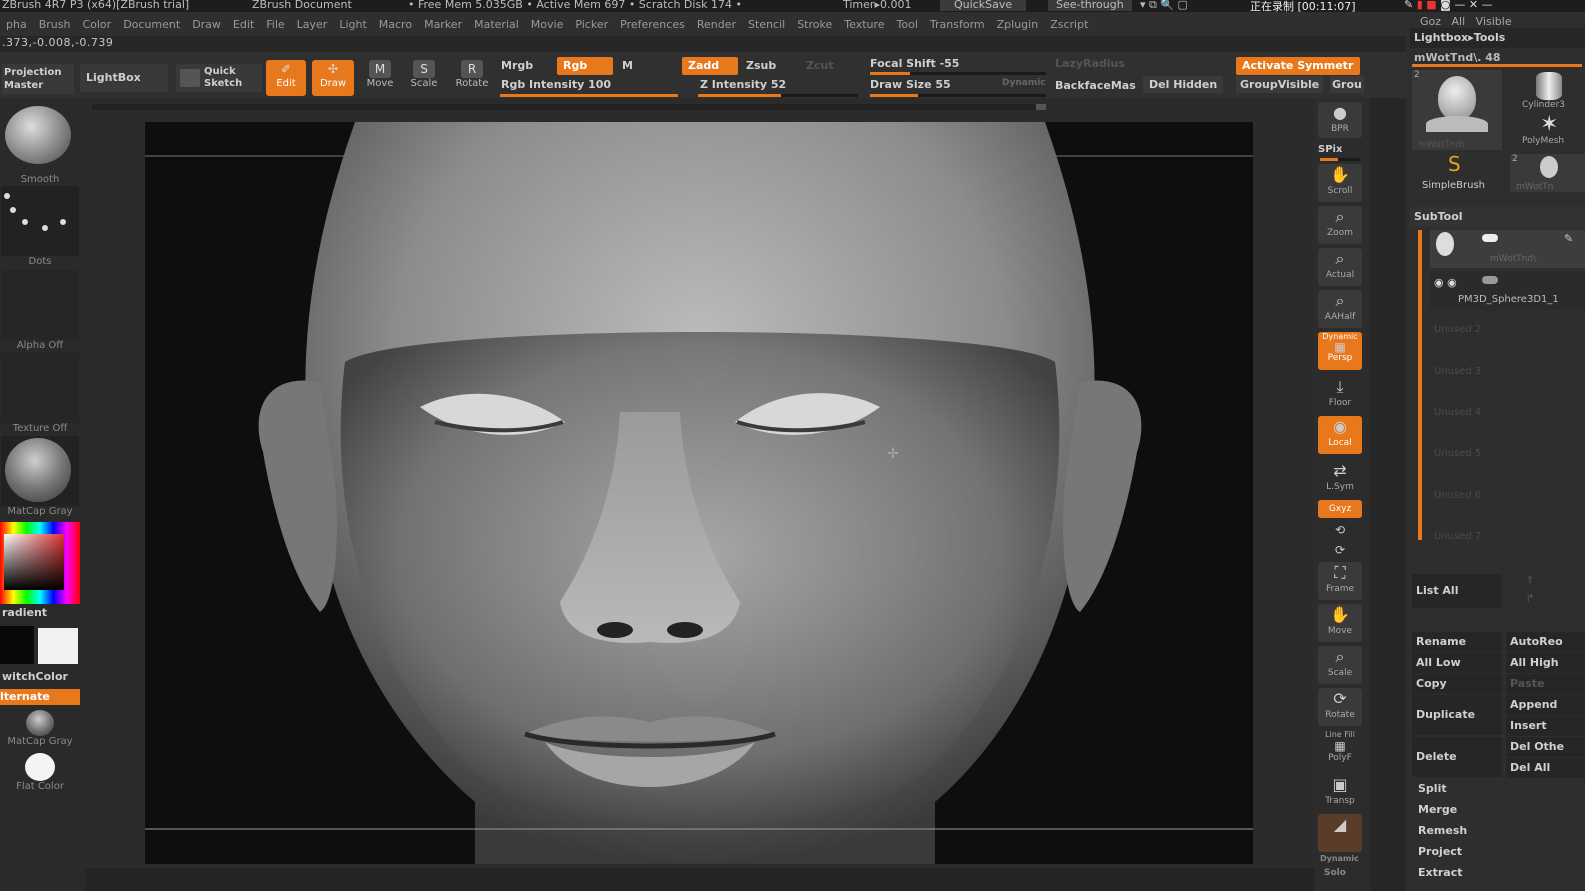 Image resolution: width=1585 pixels, height=891 pixels. I want to click on all-low-button: All Low, so click(1457, 663).